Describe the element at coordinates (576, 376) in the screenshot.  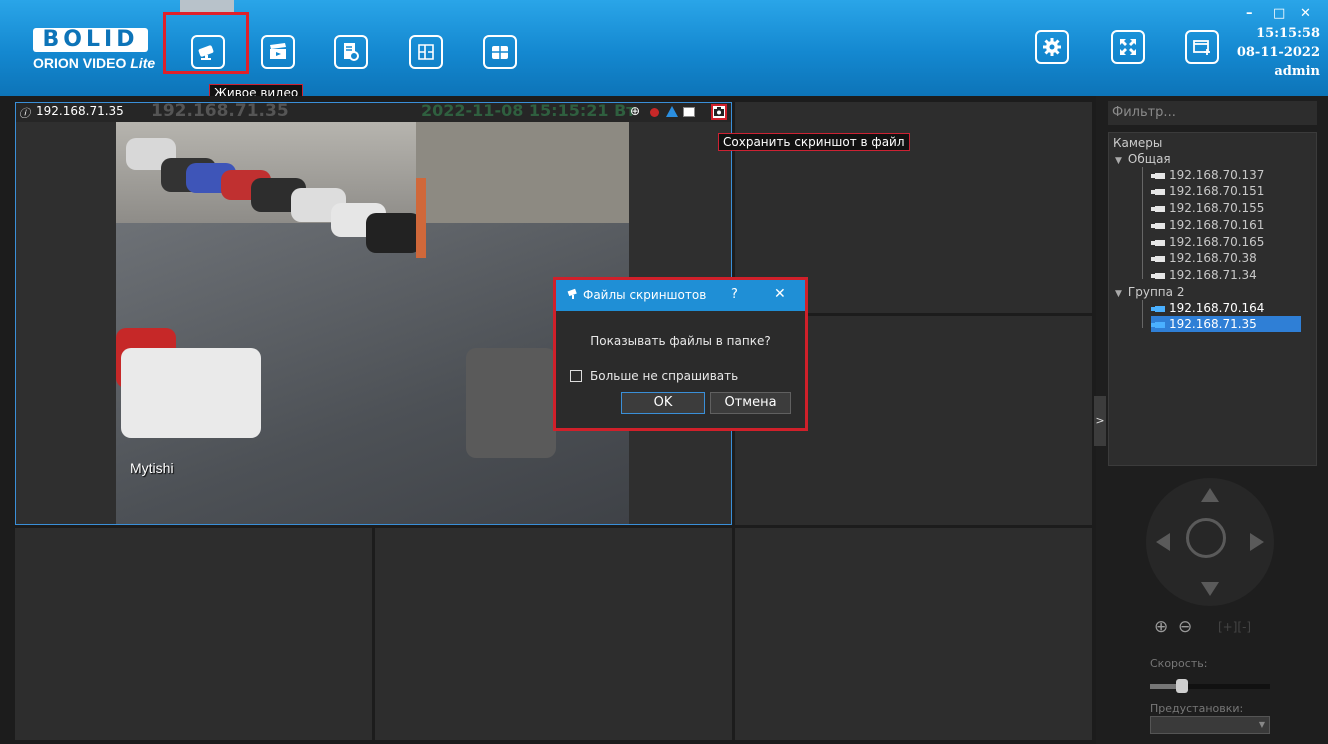
I see `dont-ask-checkbox` at that location.